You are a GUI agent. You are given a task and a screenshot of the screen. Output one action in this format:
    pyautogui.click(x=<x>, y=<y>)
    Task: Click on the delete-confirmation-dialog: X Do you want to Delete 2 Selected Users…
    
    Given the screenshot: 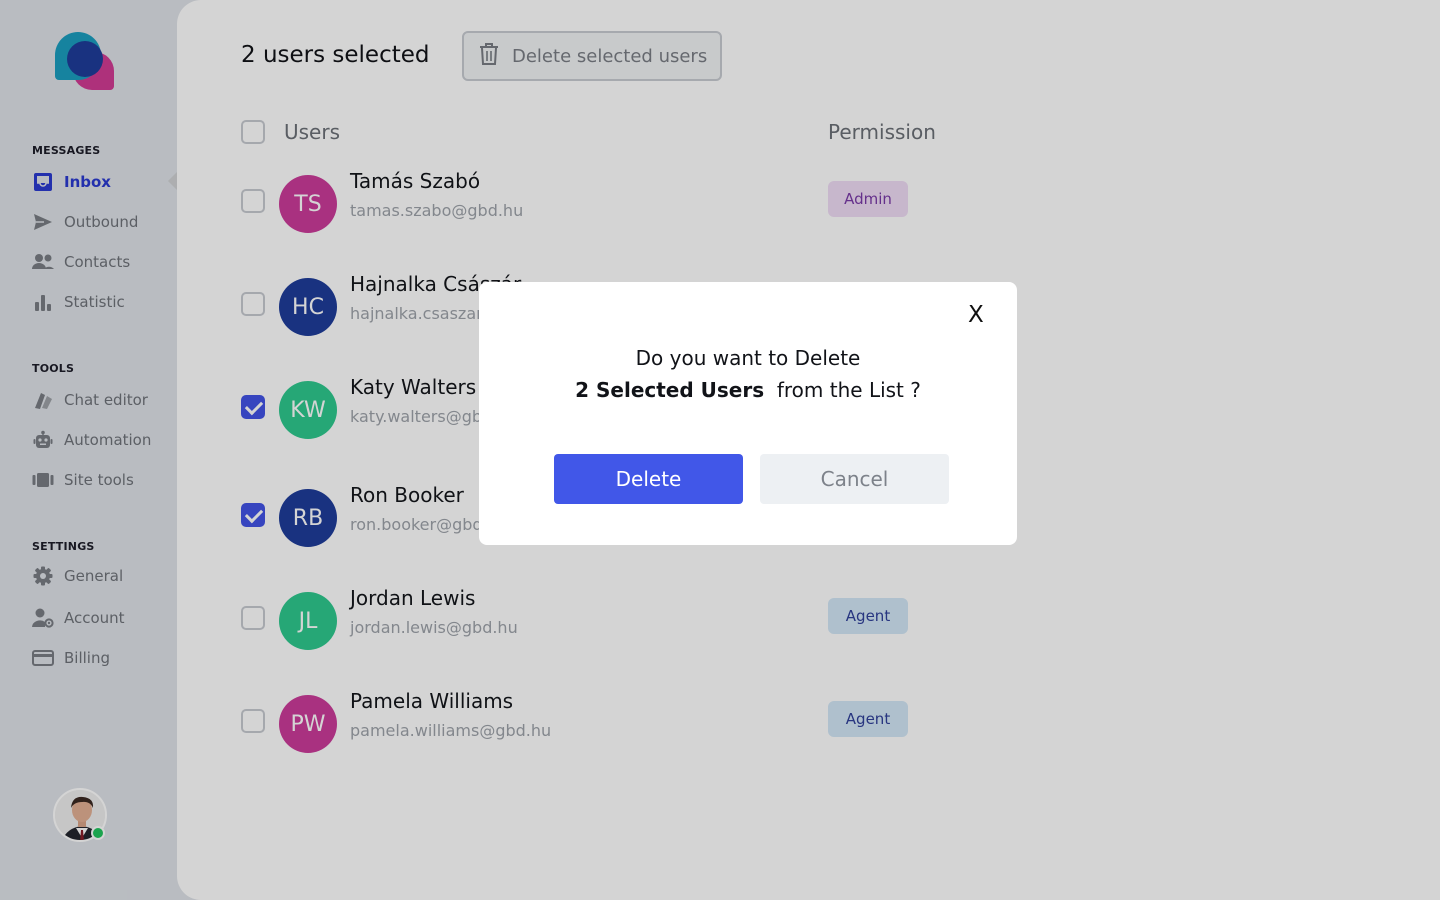 What is the action you would take?
    pyautogui.click(x=748, y=413)
    